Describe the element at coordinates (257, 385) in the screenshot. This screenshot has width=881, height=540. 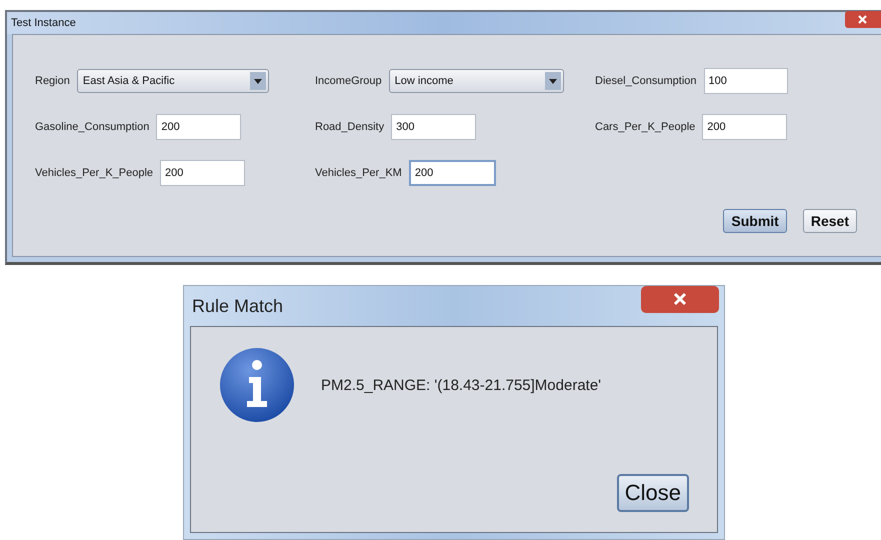
I see `info-icon` at that location.